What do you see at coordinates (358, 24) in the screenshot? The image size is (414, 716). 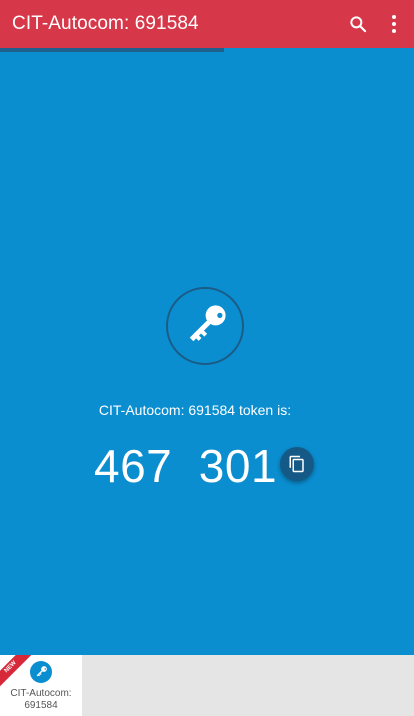 I see `search-icon` at bounding box center [358, 24].